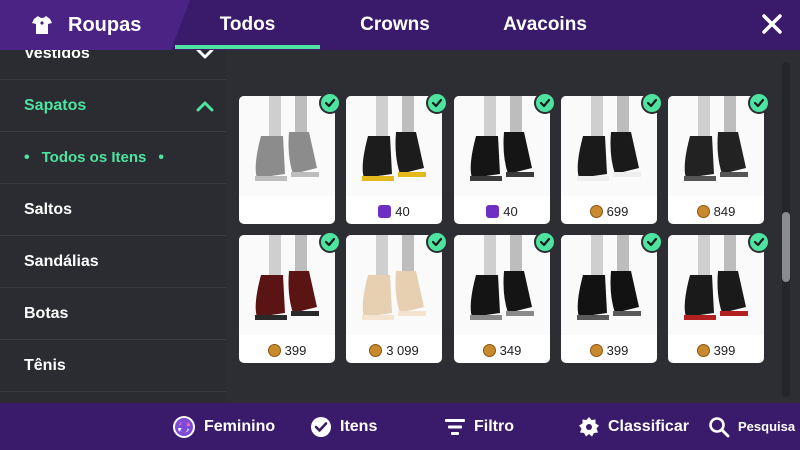 The image size is (800, 450). I want to click on item-price: 849, so click(716, 211).